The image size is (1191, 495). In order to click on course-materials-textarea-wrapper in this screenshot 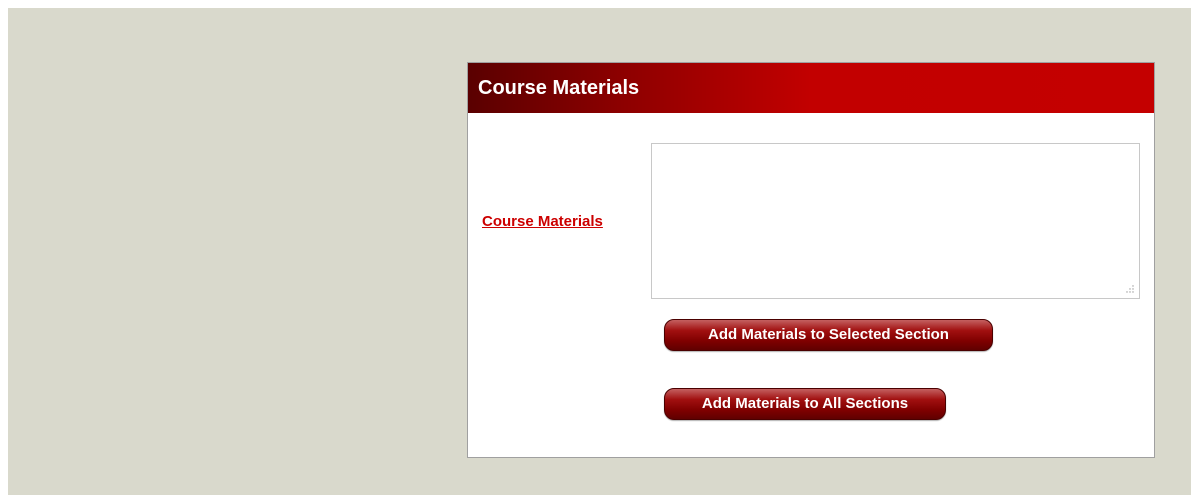, I will do `click(895, 221)`.